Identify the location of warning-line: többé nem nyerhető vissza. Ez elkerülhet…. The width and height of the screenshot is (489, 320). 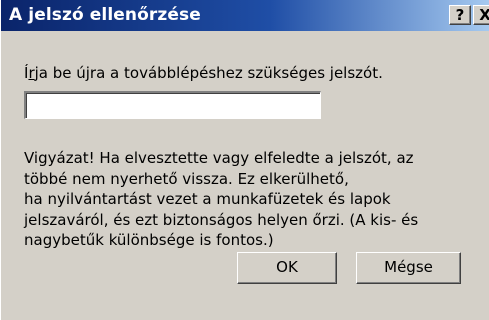
(186, 178).